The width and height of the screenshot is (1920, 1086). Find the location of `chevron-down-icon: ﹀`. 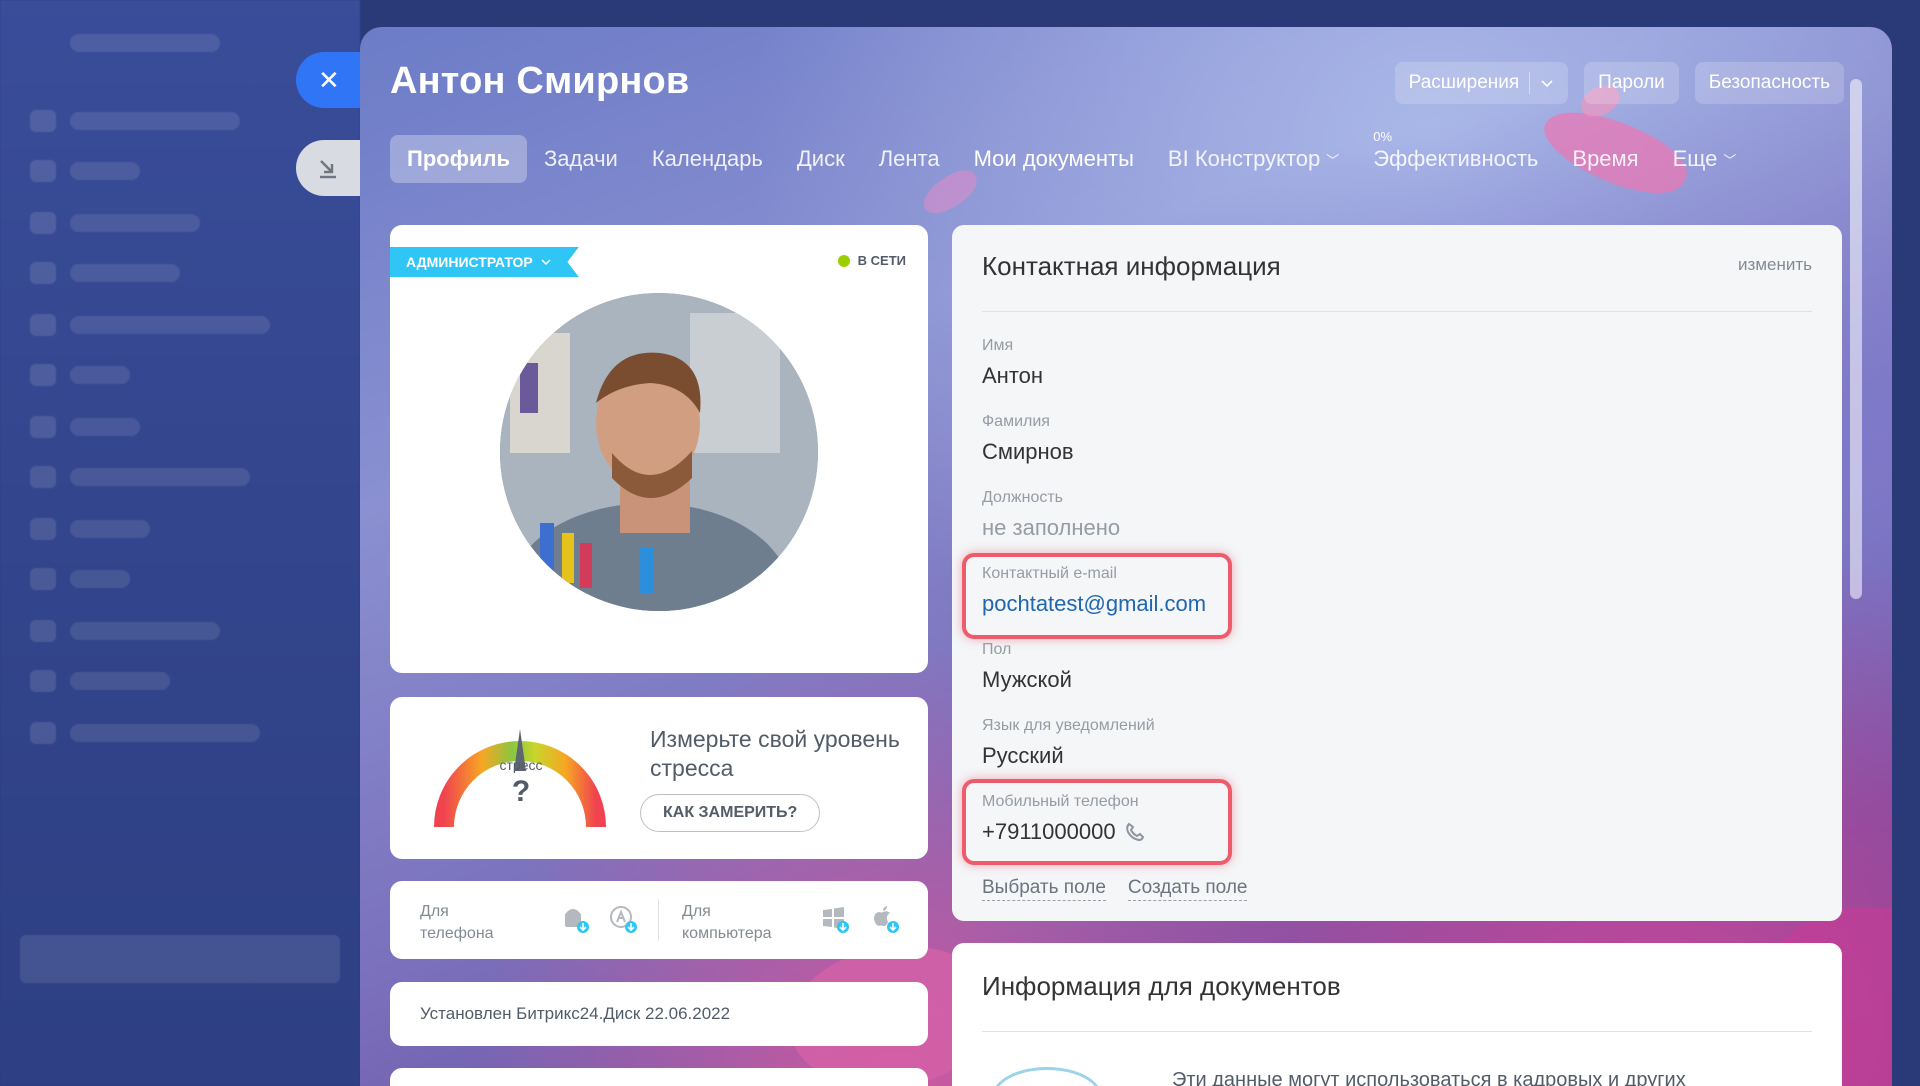

chevron-down-icon: ﹀ is located at coordinates (1730, 160).